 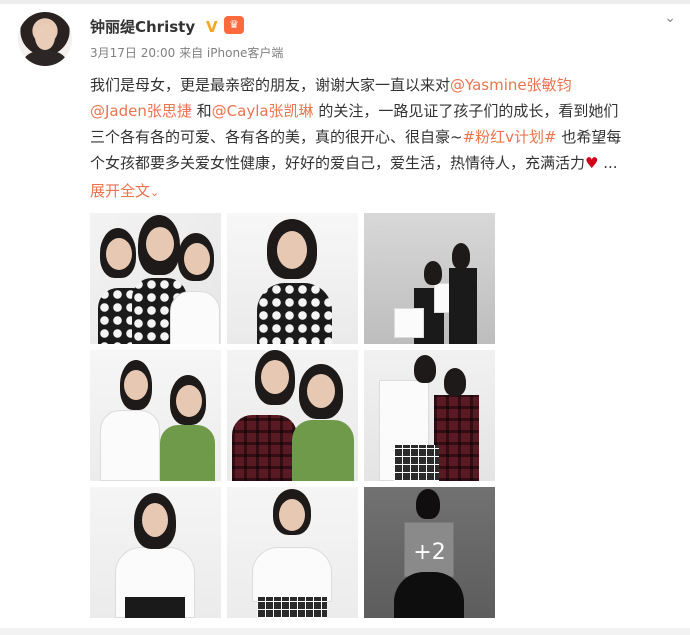 I want to click on post-line-3: 三个各有各的可爱、各有各的美，真的很开心、很自豪~#粉红v计划# 也希望每, so click(x=382, y=137).